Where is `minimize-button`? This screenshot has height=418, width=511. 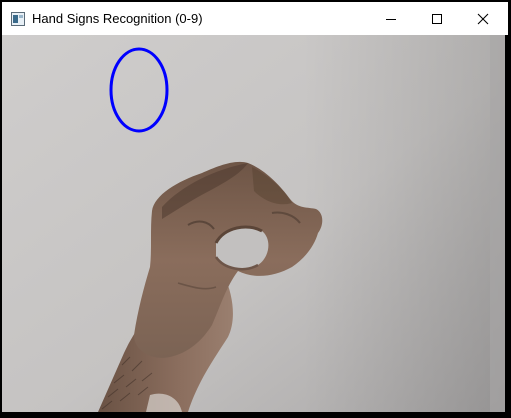
minimize-button is located at coordinates (391, 18).